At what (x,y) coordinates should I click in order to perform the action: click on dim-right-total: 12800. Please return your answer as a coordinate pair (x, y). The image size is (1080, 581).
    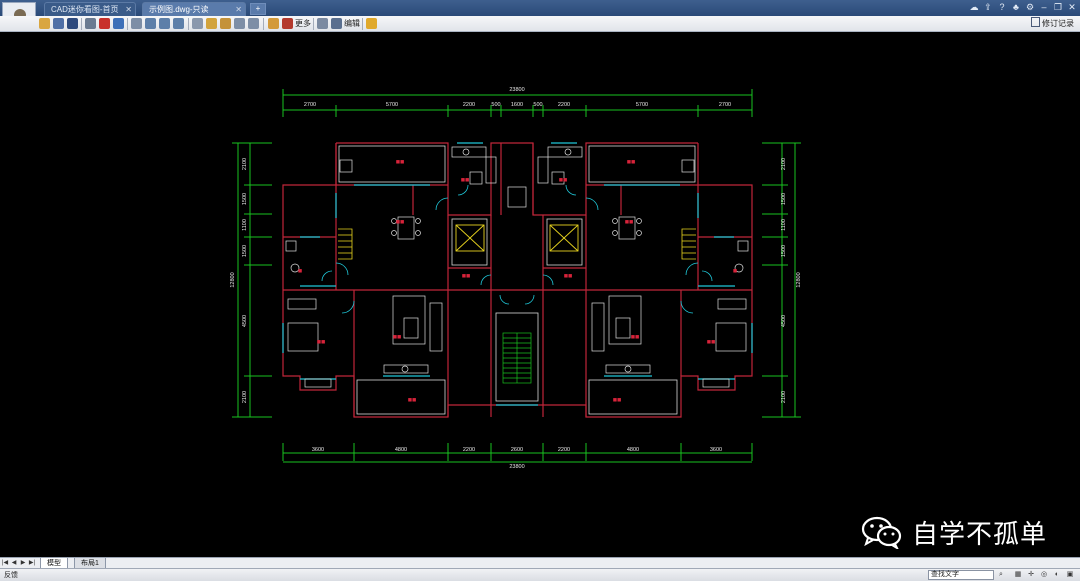
    Looking at the image, I should click on (799, 279).